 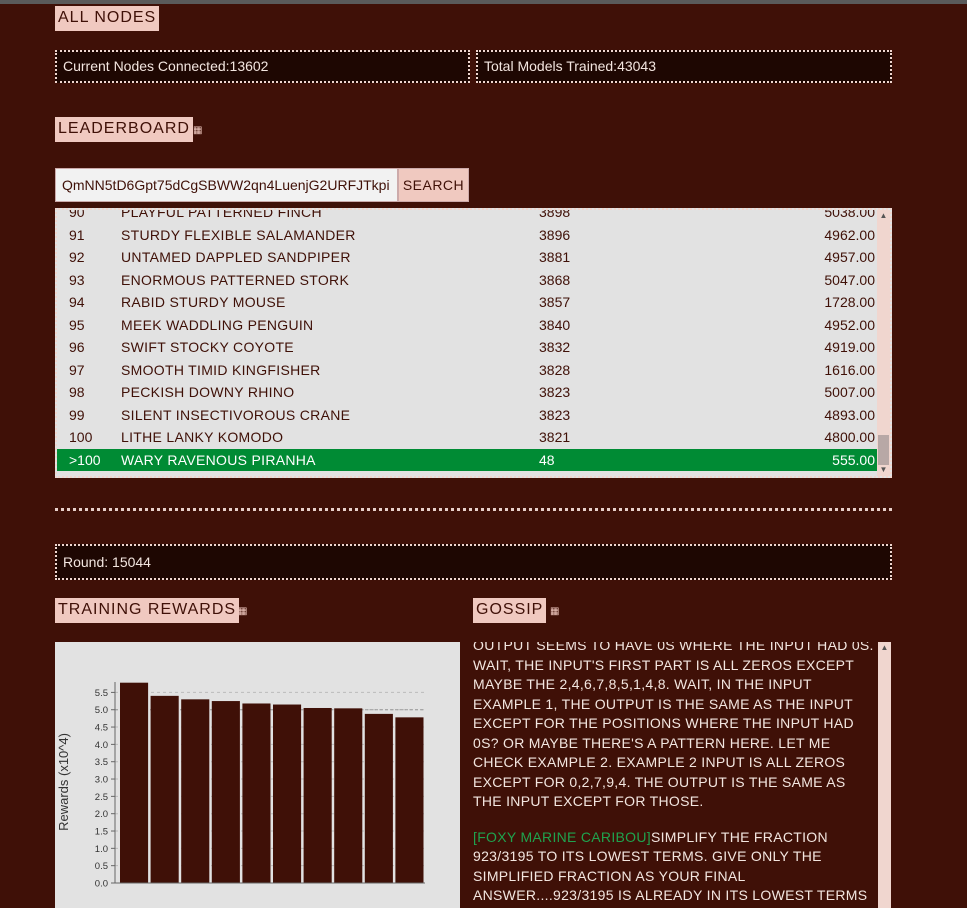 I want to click on leaderboard-score: 3821, so click(x=555, y=437).